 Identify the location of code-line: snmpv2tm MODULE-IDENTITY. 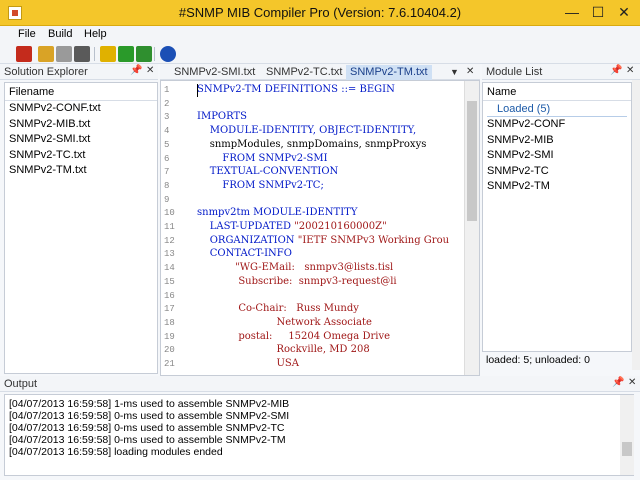
(277, 213).